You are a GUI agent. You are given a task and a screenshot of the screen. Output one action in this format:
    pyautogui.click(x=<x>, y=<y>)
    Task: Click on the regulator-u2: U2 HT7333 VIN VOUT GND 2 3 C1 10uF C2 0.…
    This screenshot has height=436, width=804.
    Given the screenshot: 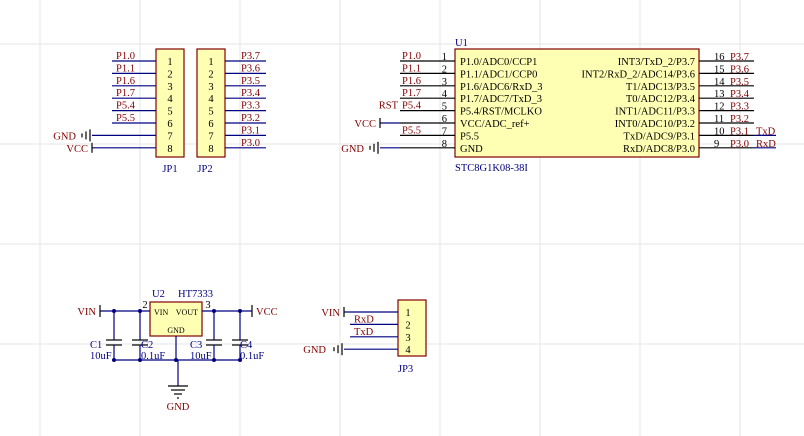 What is the action you would take?
    pyautogui.click(x=177, y=351)
    